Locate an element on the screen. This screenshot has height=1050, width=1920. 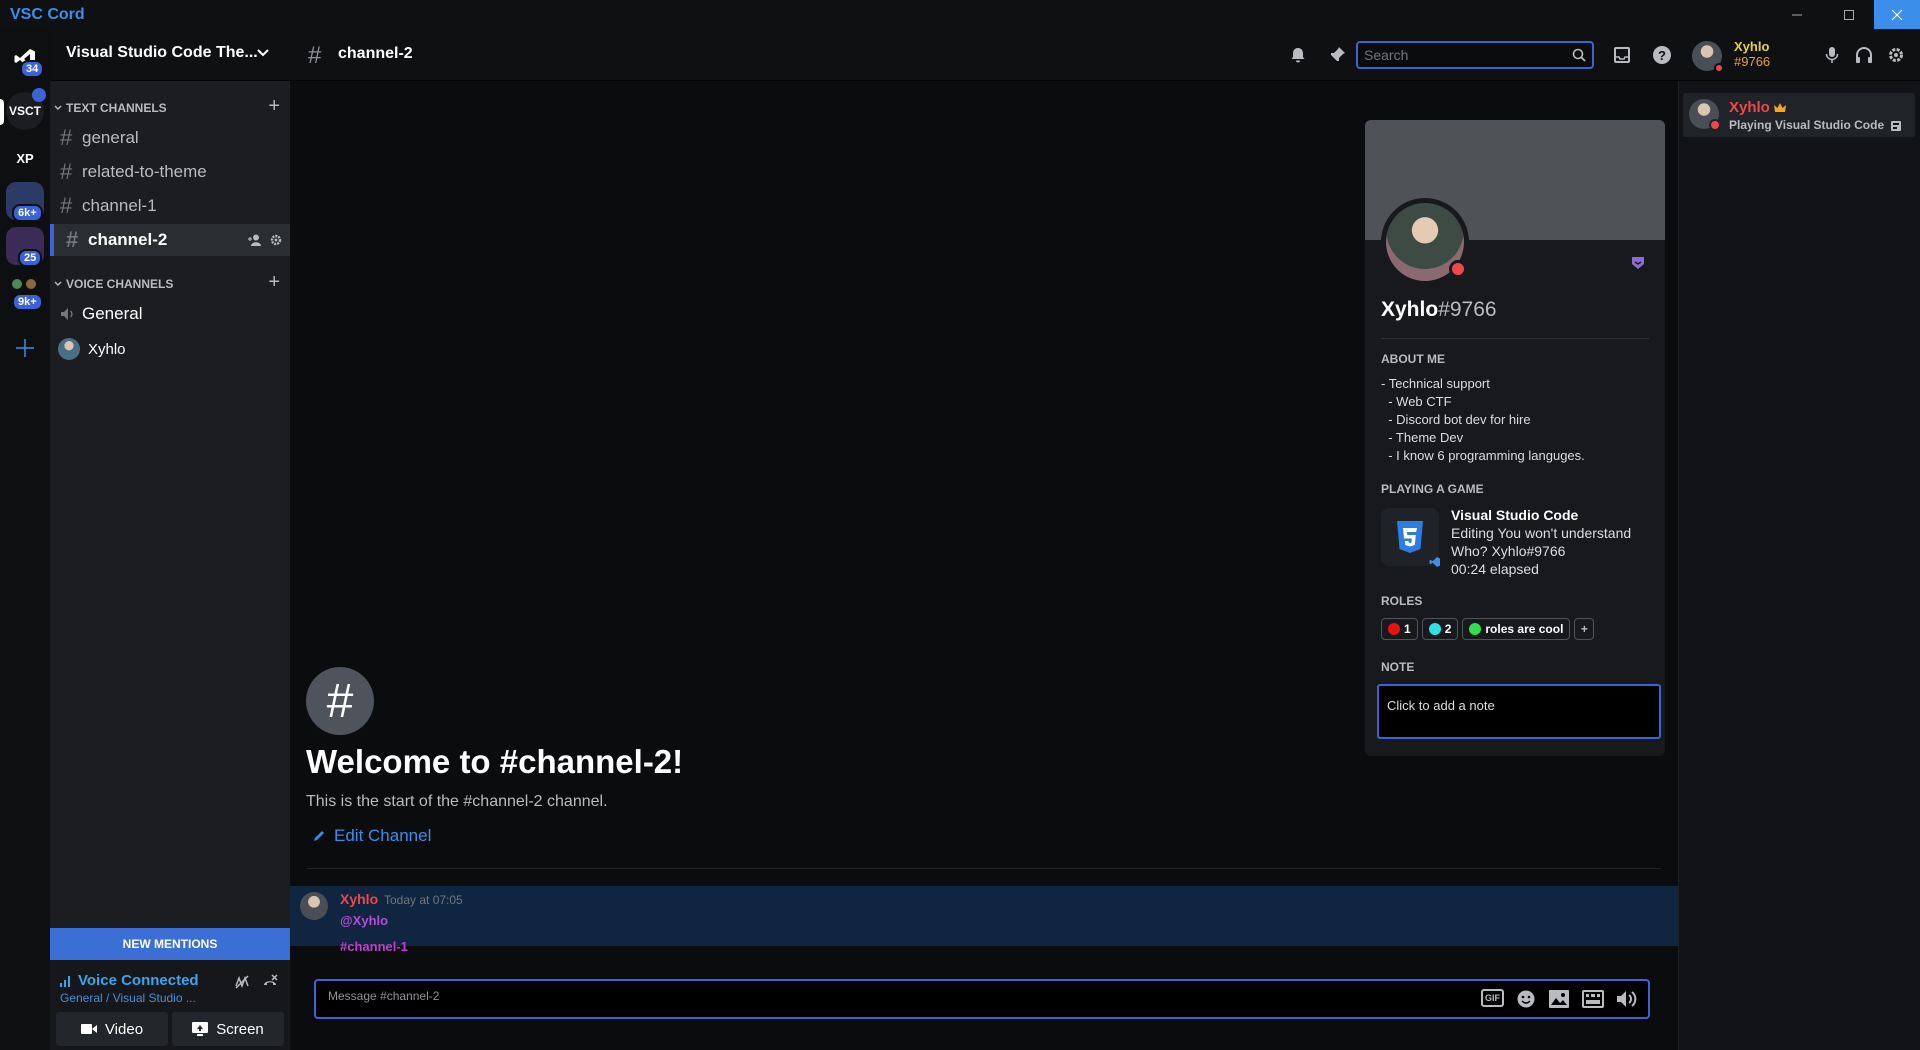
pin-icon is located at coordinates (1337, 55).